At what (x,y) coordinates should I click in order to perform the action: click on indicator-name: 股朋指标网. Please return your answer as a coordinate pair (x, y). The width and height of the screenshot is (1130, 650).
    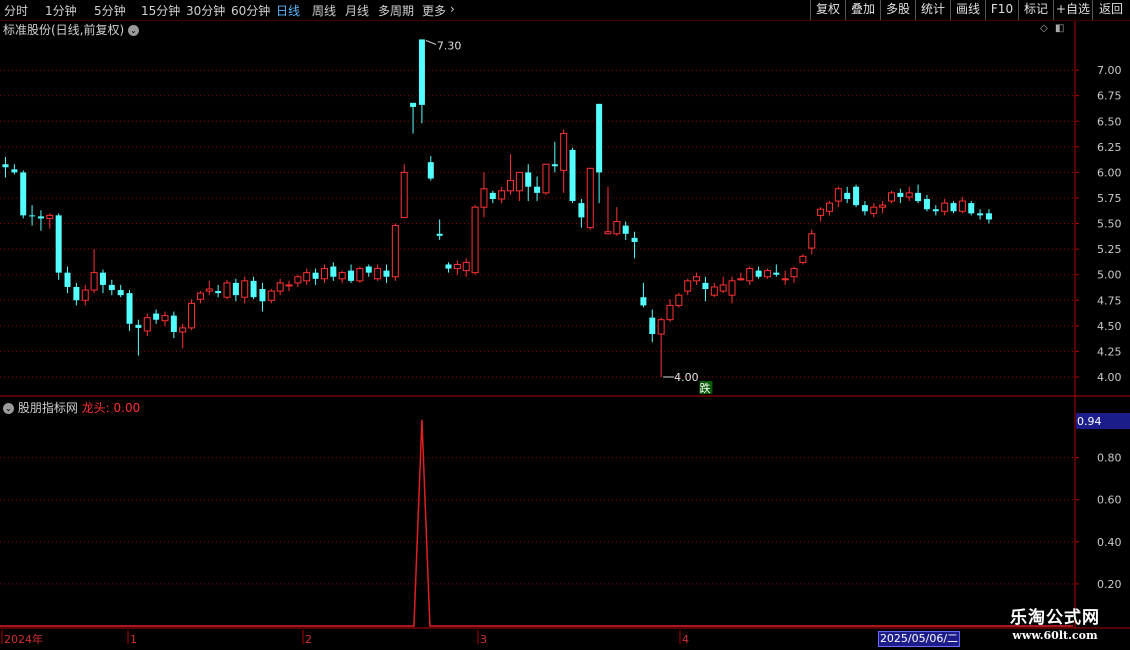
    Looking at the image, I should click on (47, 408).